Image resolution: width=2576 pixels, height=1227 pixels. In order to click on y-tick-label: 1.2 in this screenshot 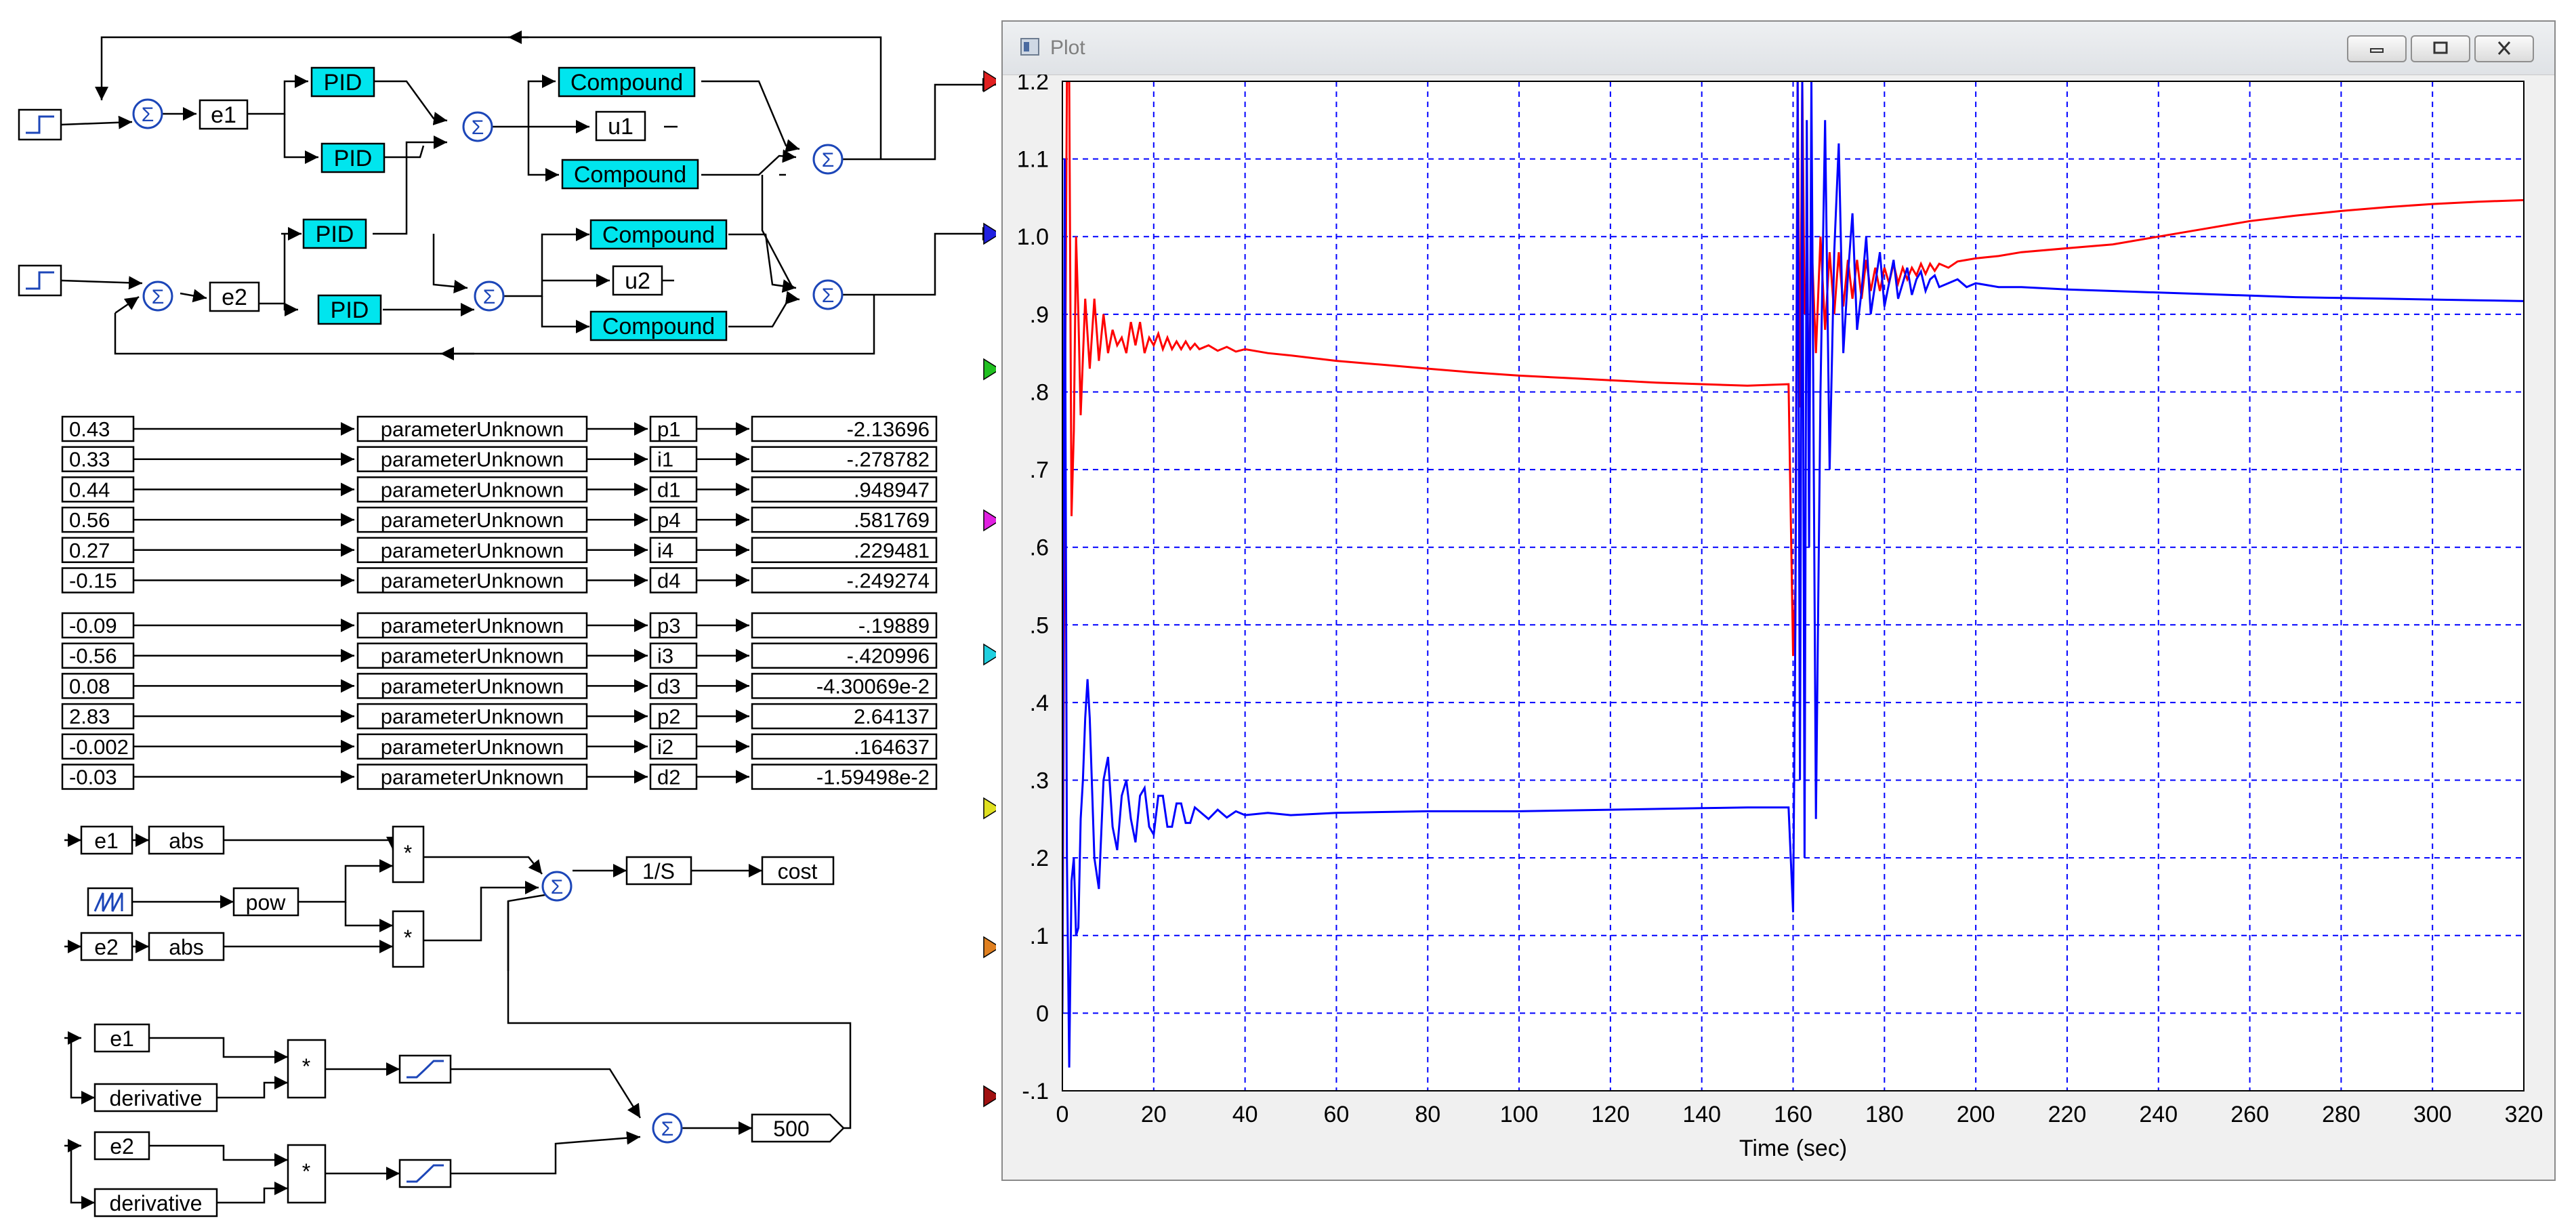, I will do `click(1033, 85)`.